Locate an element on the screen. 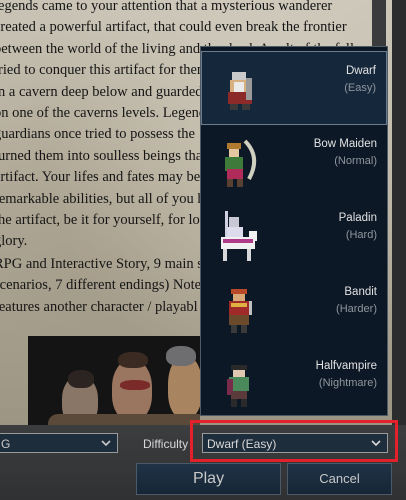 This screenshot has width=406, height=500. cancel-button: Cancel is located at coordinates (339, 479).